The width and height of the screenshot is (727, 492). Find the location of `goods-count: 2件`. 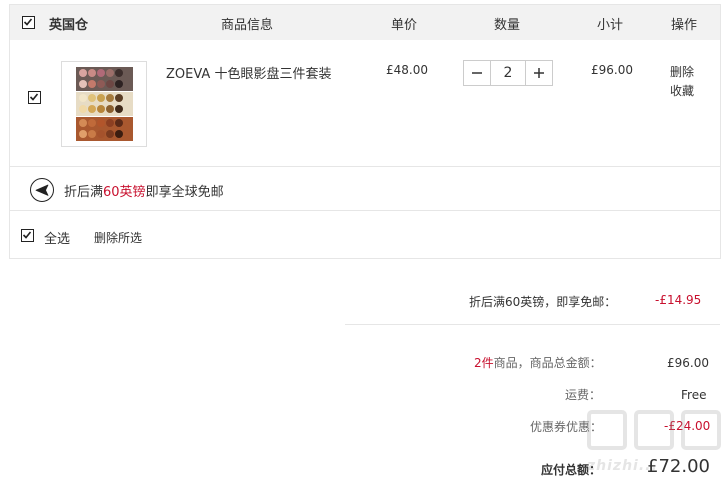

goods-count: 2件 is located at coordinates (484, 363).